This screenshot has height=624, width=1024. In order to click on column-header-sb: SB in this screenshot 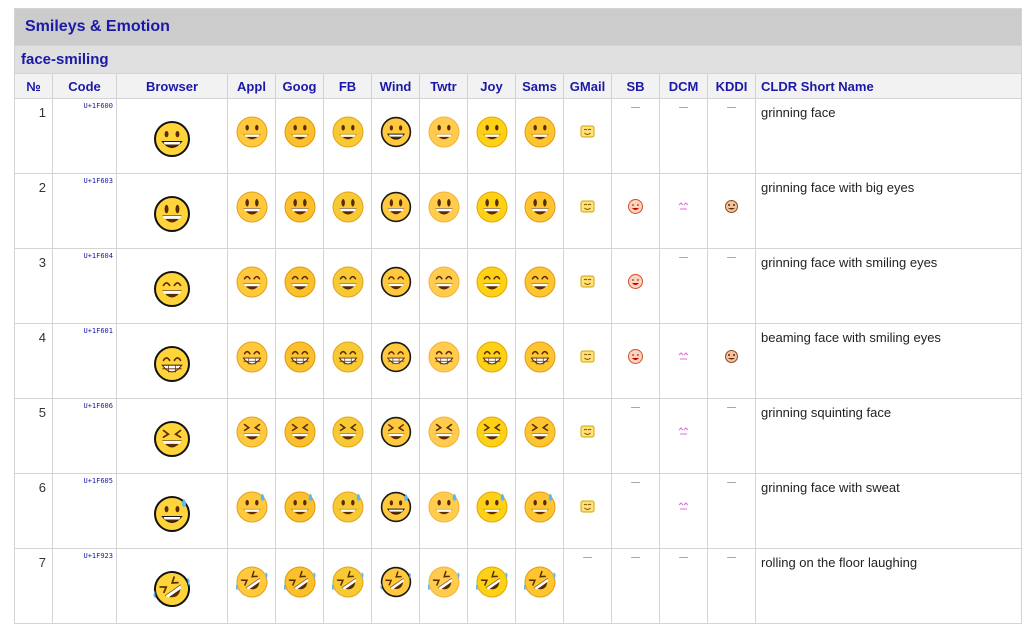, I will do `click(635, 86)`.